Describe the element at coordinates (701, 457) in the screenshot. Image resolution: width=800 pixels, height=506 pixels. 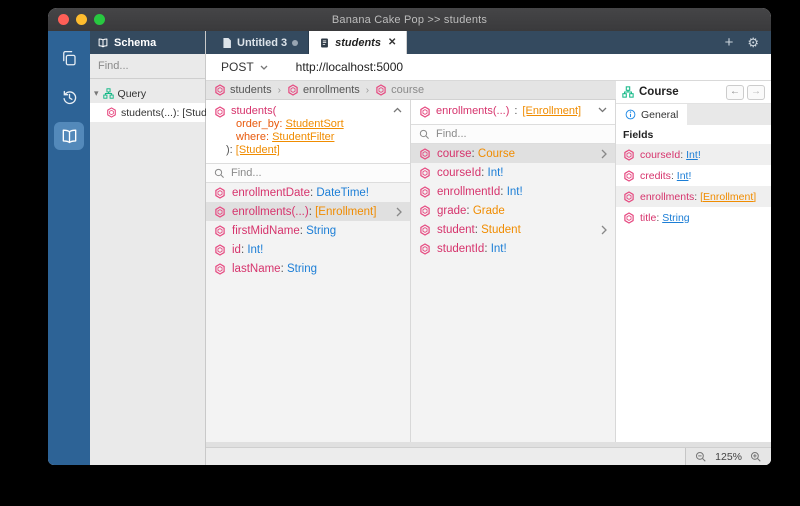
I see `zoom-out-icon` at that location.